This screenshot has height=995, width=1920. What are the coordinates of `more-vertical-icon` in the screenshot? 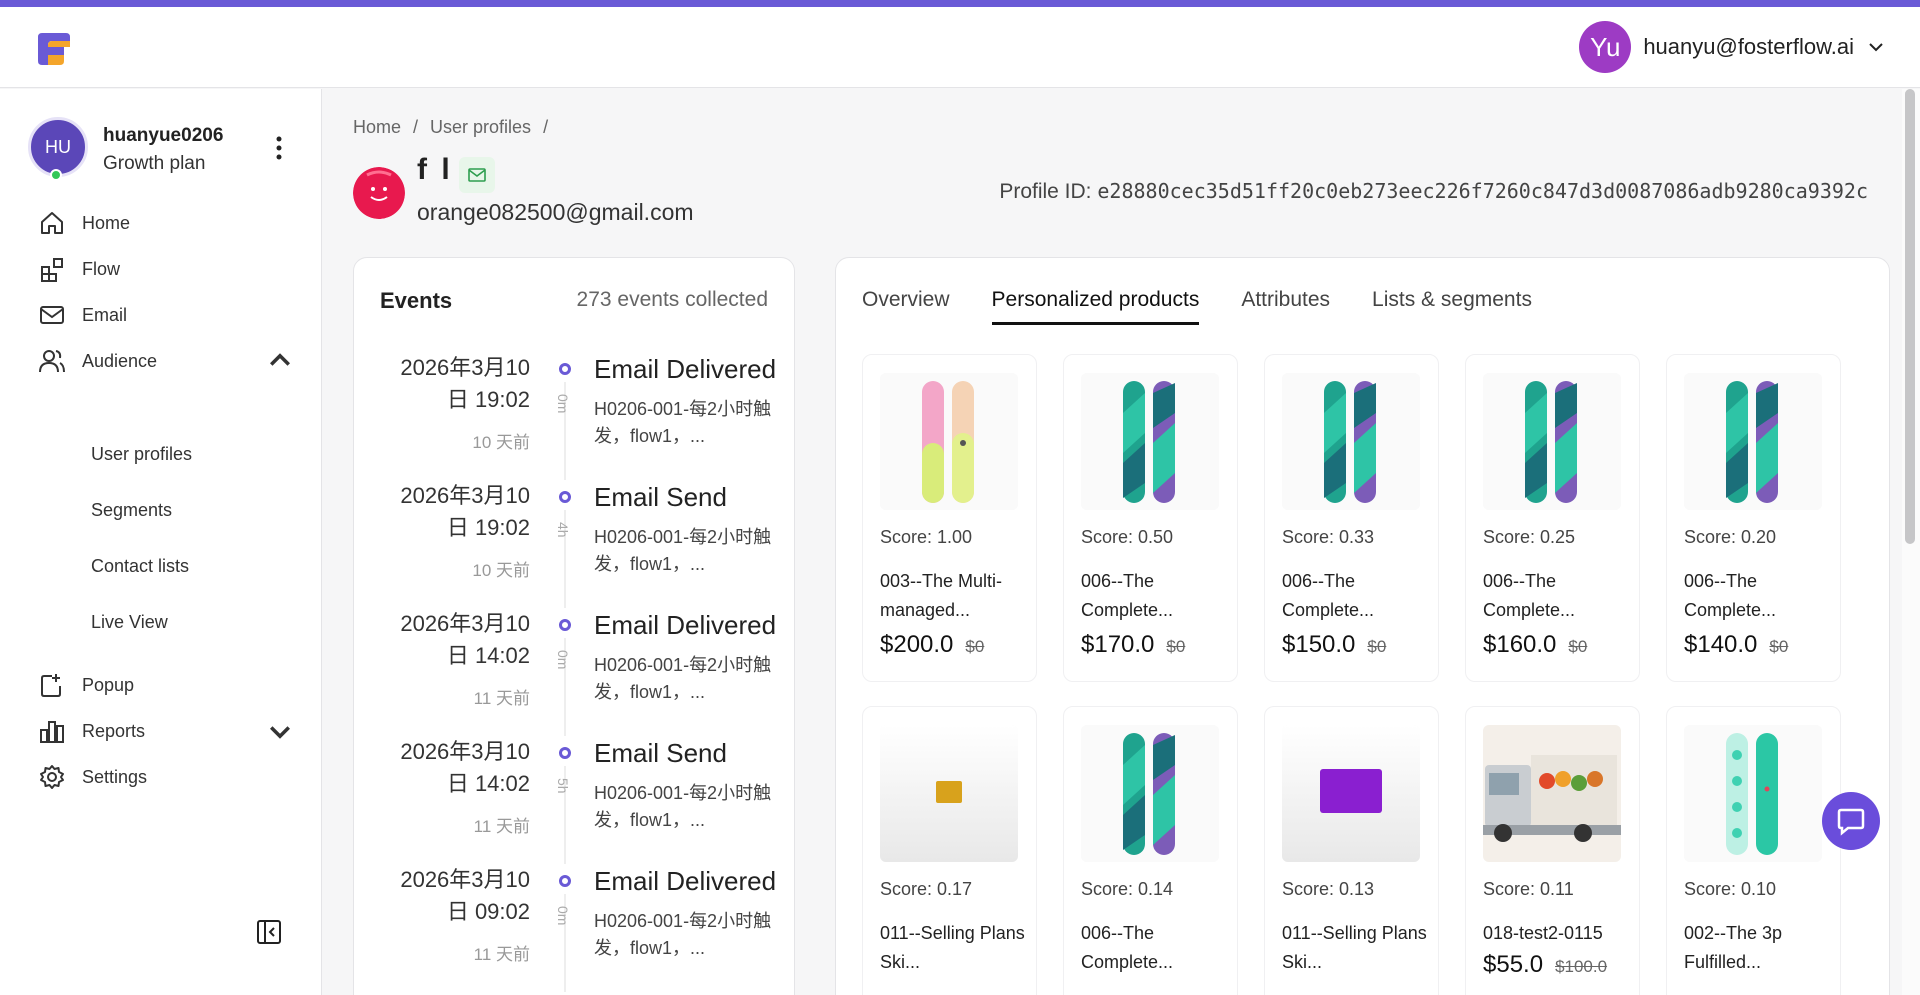 It's located at (279, 148).